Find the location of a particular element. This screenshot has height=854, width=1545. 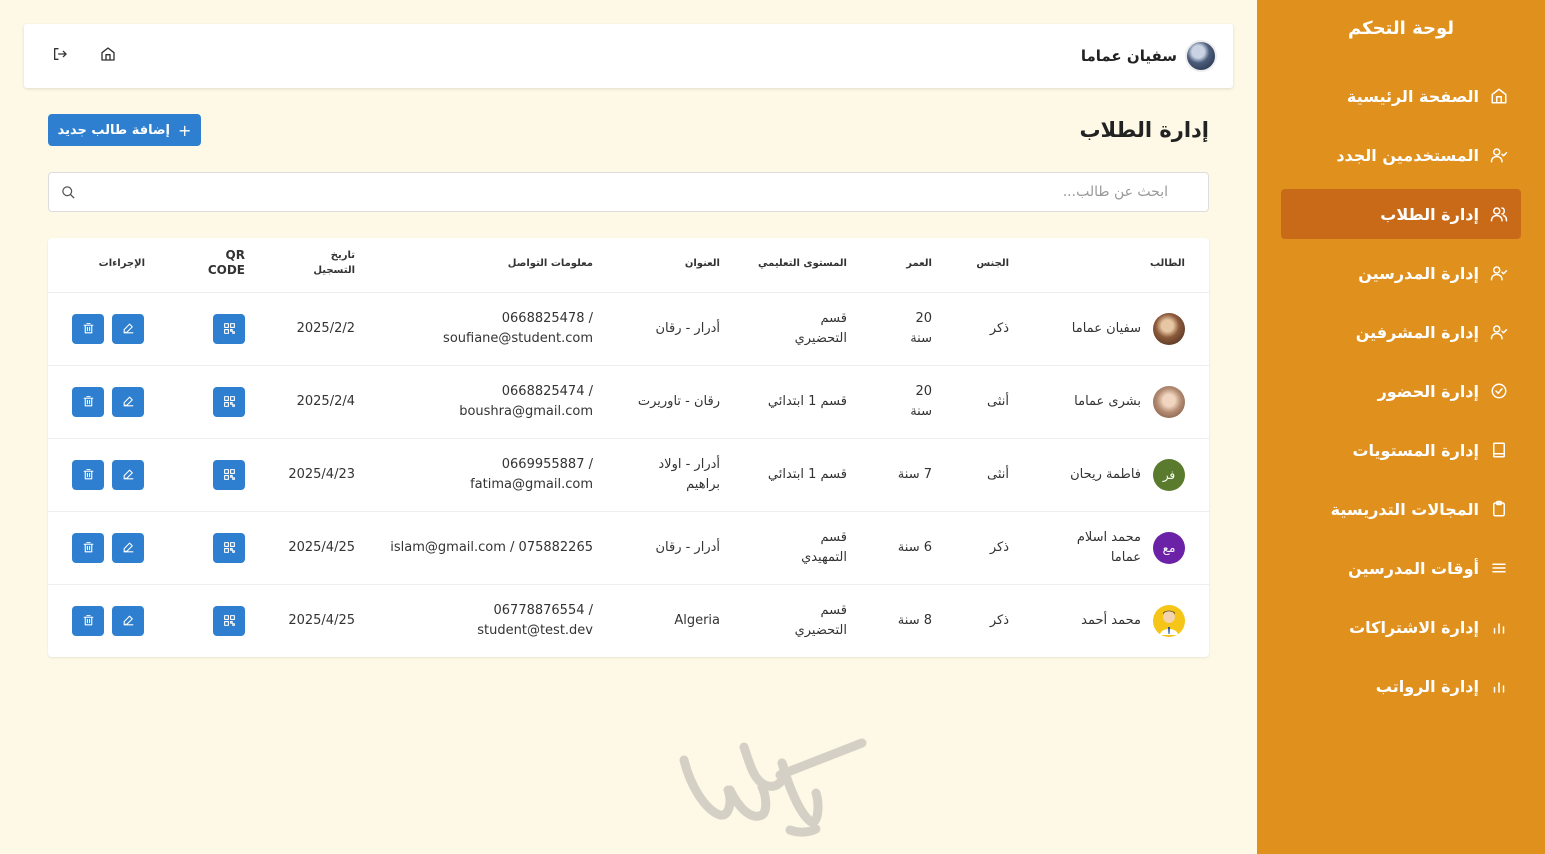

student-name: سفيان عماما is located at coordinates (1106, 328).